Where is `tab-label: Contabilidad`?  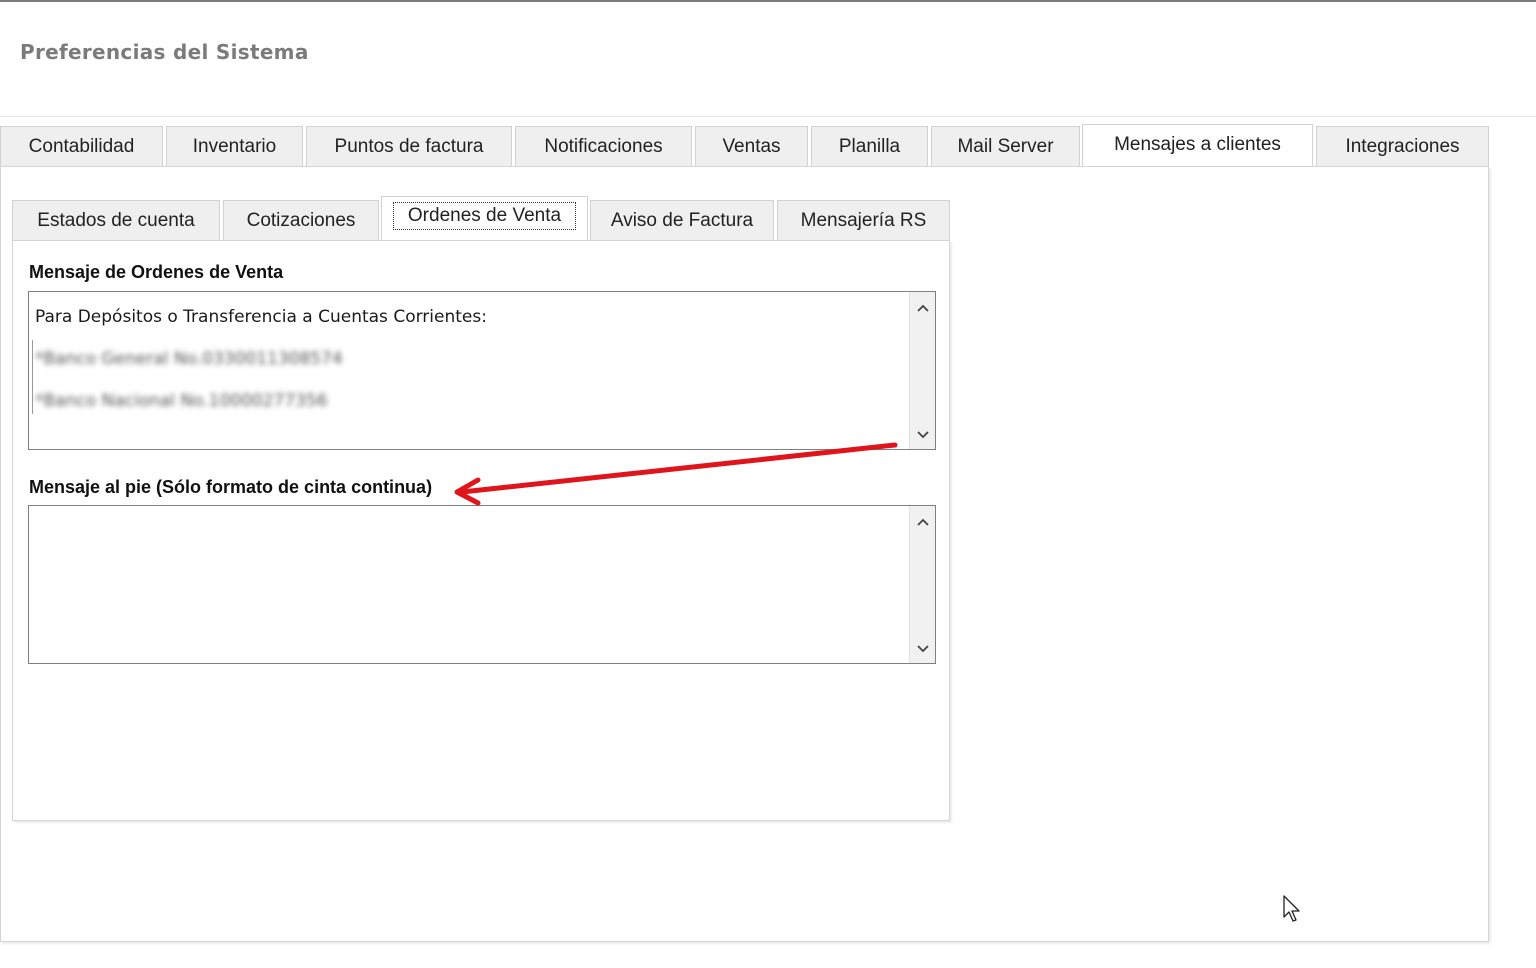 tab-label: Contabilidad is located at coordinates (81, 146).